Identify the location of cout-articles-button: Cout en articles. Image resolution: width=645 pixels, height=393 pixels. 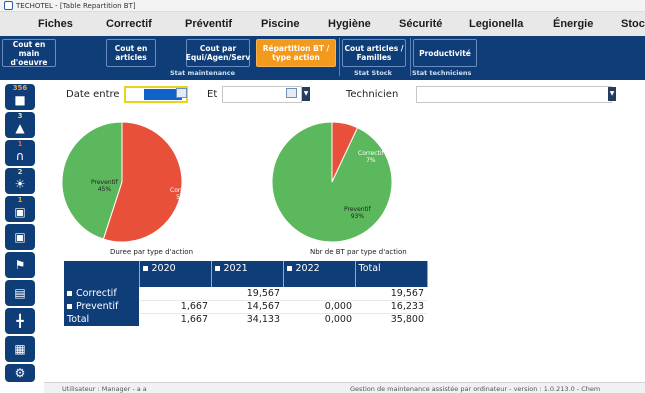
(131, 53).